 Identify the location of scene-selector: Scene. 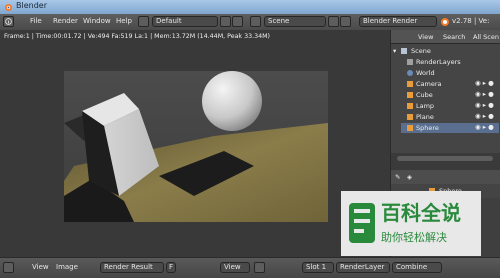
(295, 21).